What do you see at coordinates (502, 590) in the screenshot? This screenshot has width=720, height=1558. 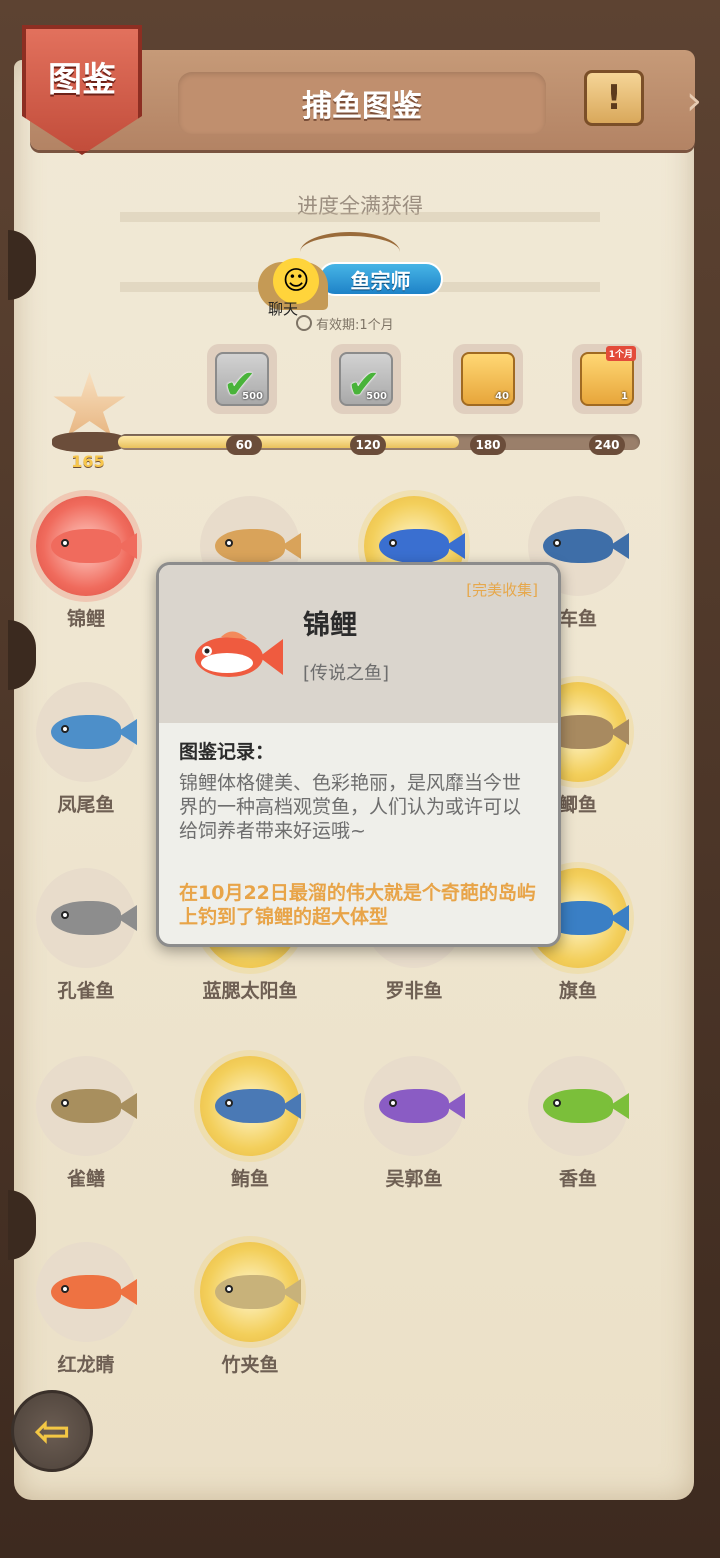 I see `collection-tag: [完美收集]` at bounding box center [502, 590].